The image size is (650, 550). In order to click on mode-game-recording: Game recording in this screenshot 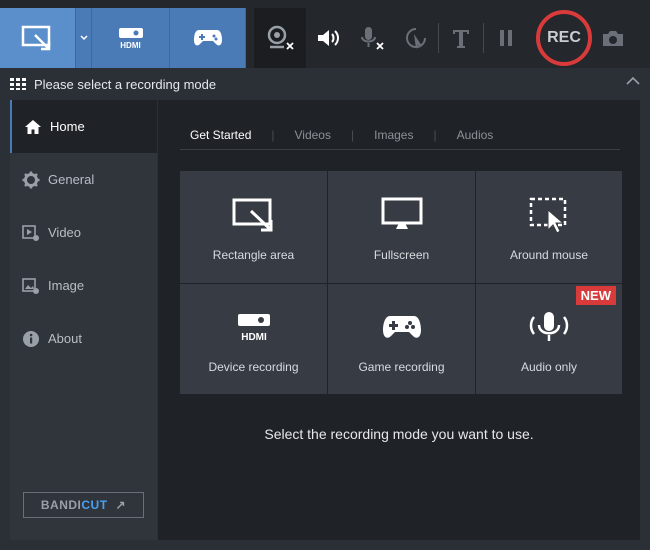, I will do `click(401, 339)`.